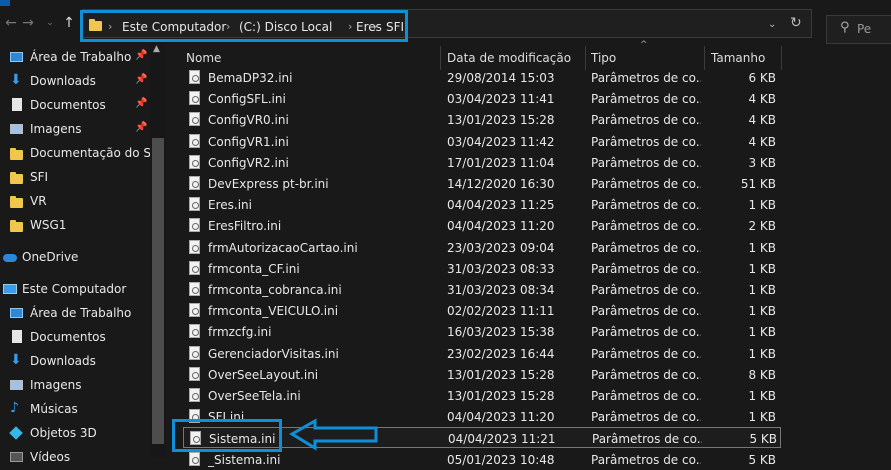 The height and width of the screenshot is (470, 891). What do you see at coordinates (75, 386) in the screenshot?
I see `sidebar-item-imagens-pc: Imagens` at bounding box center [75, 386].